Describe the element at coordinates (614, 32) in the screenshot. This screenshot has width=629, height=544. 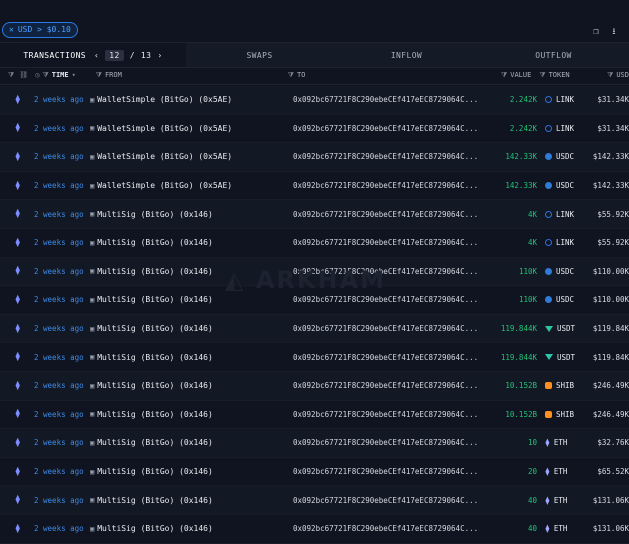
I see `download-icon: ⭳` at that location.